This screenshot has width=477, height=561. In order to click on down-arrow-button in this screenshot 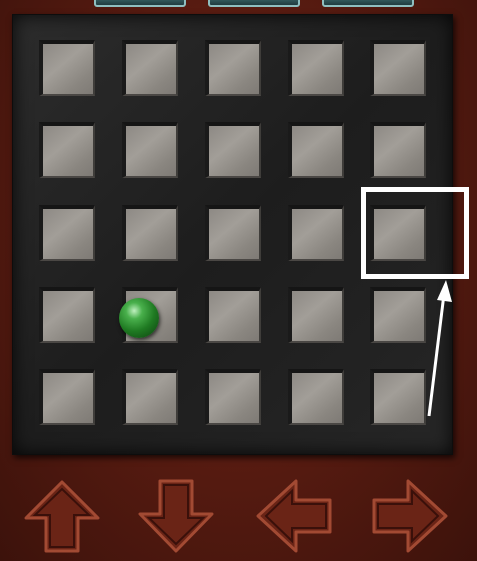, I will do `click(176, 516)`.